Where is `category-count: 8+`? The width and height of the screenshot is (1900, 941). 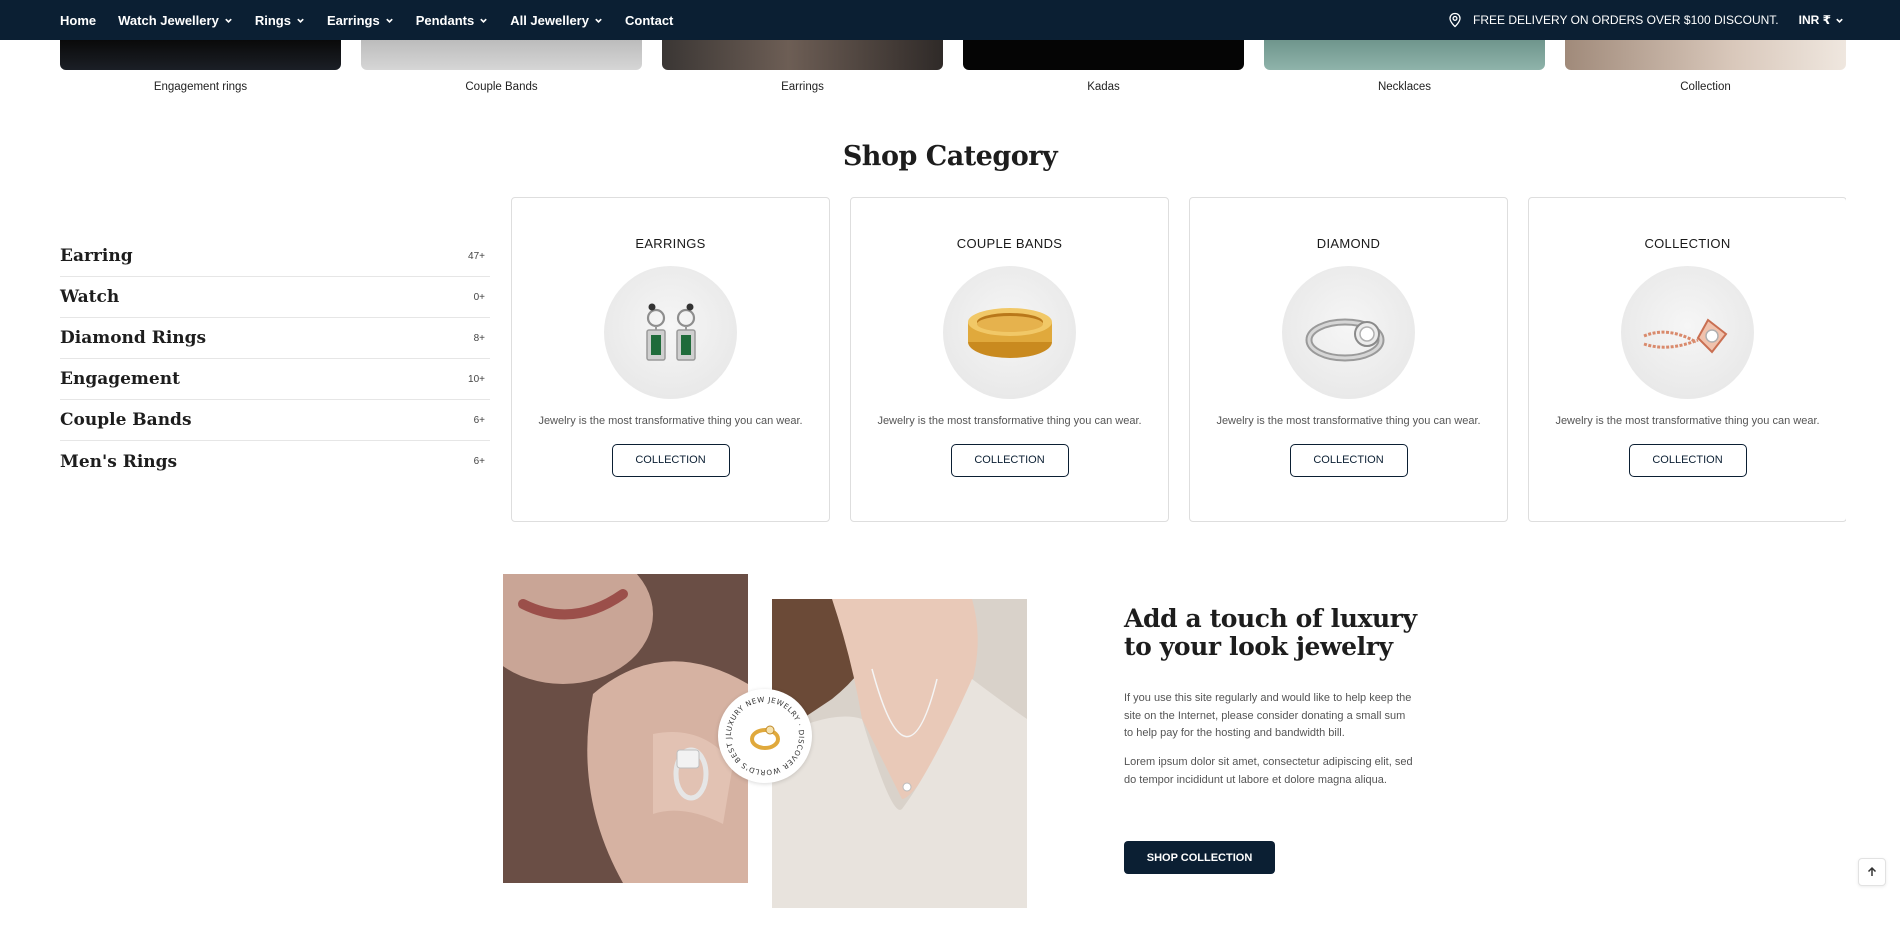 category-count: 8+ is located at coordinates (479, 338).